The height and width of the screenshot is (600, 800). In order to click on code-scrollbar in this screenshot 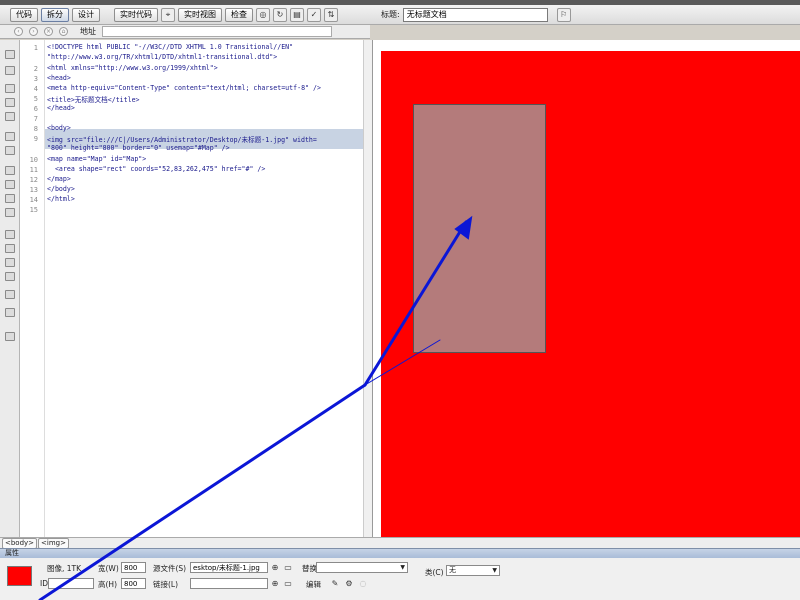, I will do `click(367, 288)`.